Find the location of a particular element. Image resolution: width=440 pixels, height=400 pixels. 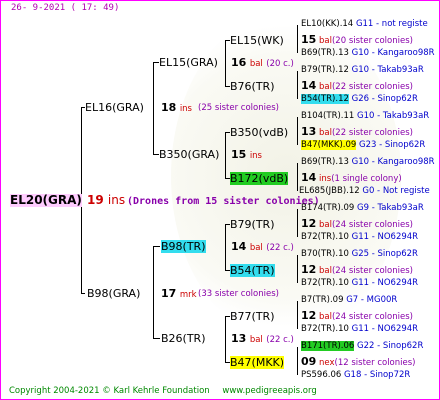

gen4-row: B104(TR).11 G10 - Takab93aR is located at coordinates (365, 116).